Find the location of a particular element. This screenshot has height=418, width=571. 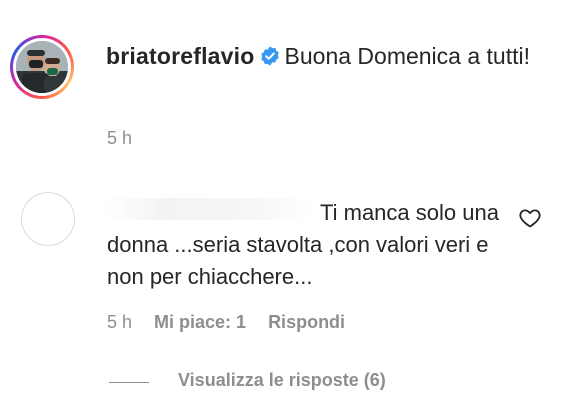

caption: briatoreflavio Buona Domenica a tutti! is located at coordinates (326, 57).